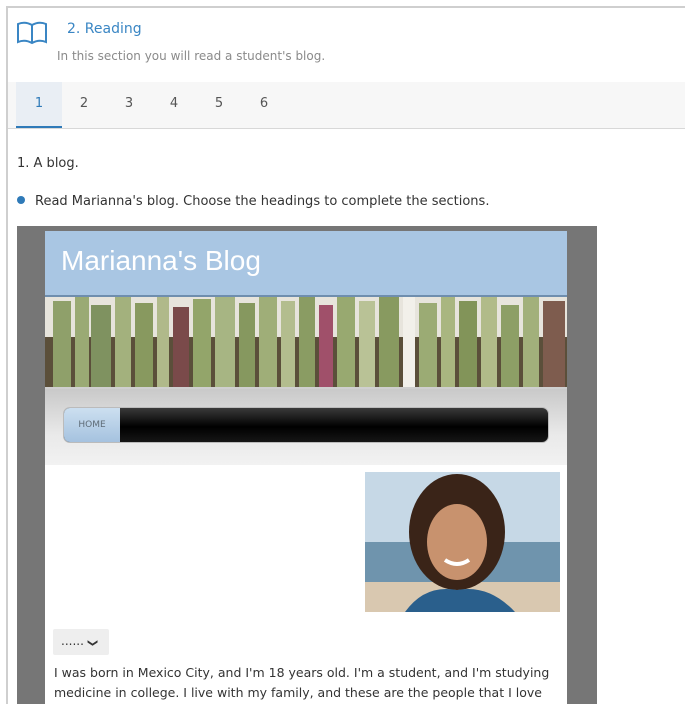 The height and width of the screenshot is (704, 685). Describe the element at coordinates (129, 105) in the screenshot. I see `tab-3: 3` at that location.